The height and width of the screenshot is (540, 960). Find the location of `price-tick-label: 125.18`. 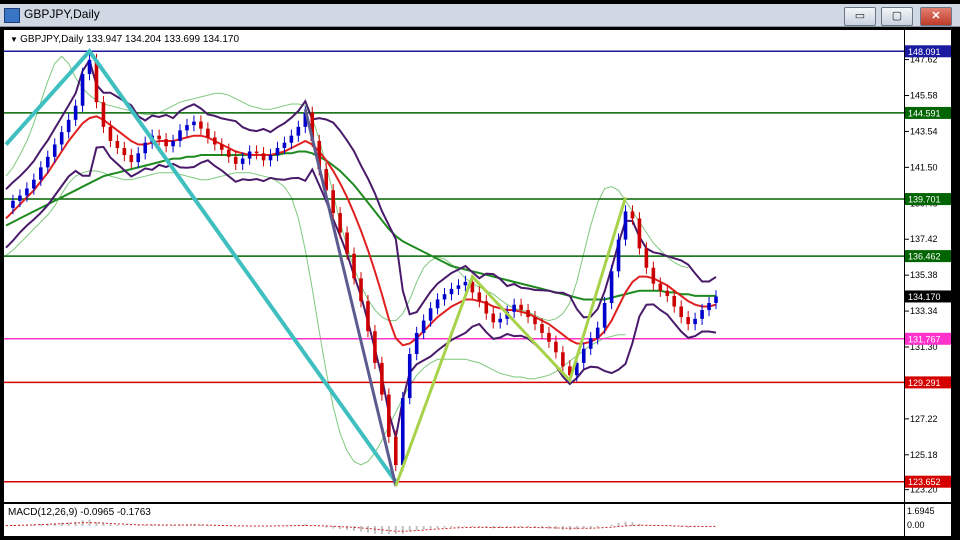

price-tick-label: 125.18 is located at coordinates (924, 455).